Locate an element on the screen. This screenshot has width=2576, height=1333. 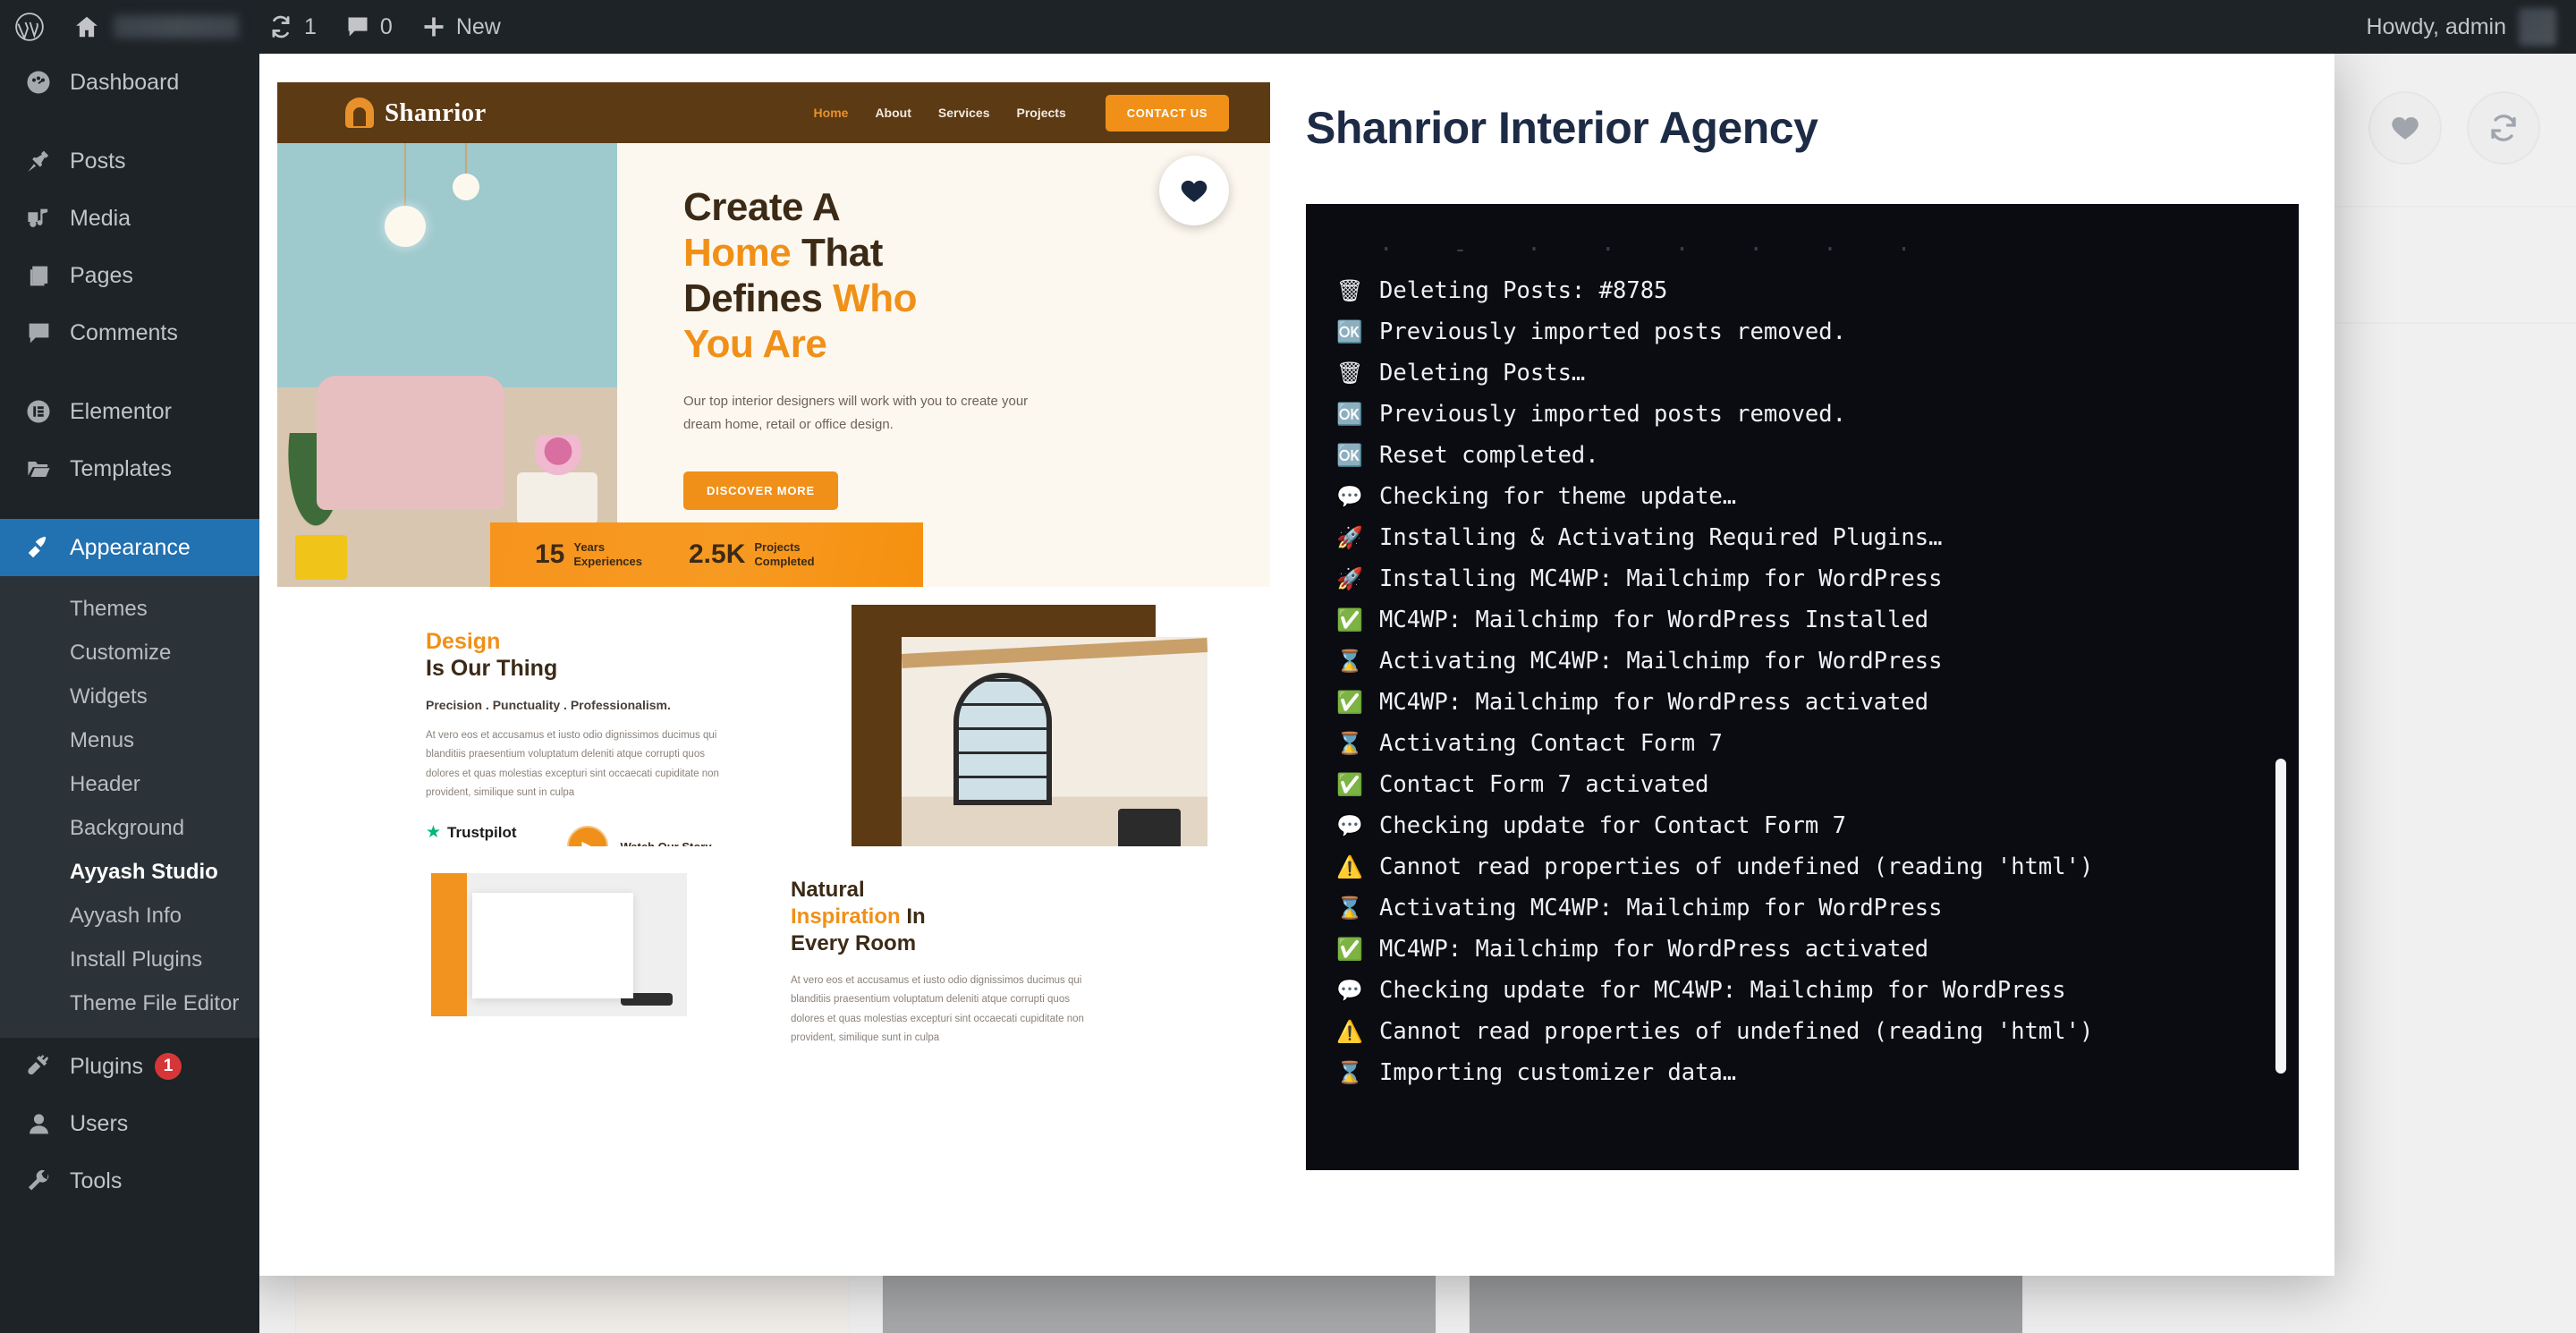
hero-line-4: You Are is located at coordinates (755, 344).